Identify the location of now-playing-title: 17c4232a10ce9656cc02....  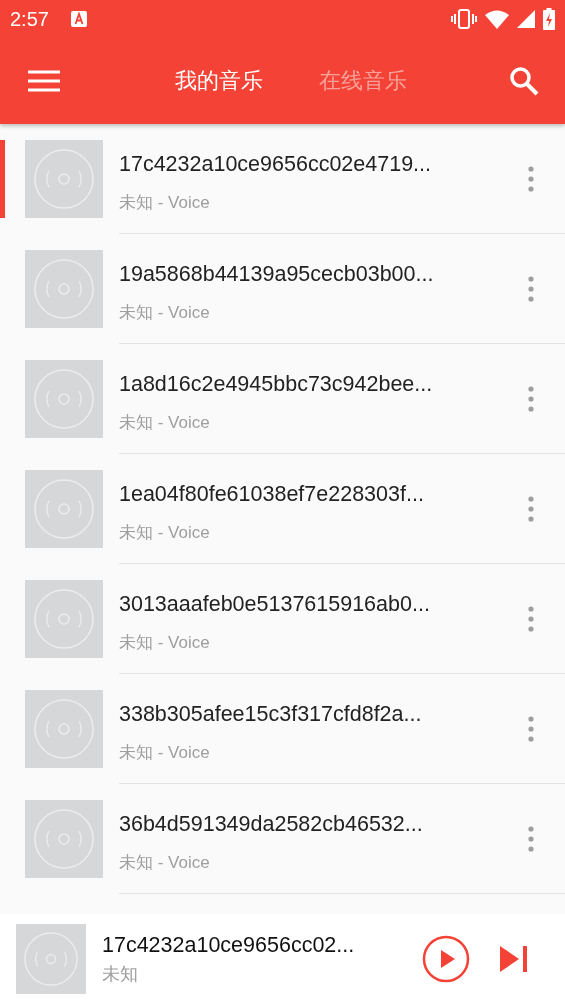
(228, 945).